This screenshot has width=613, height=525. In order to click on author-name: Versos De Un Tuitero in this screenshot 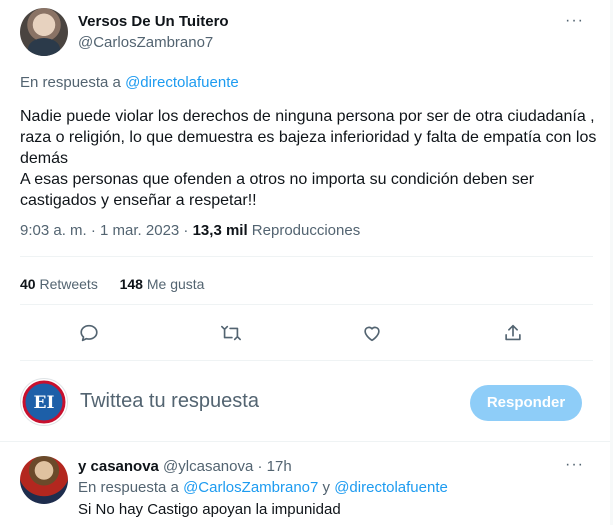, I will do `click(153, 21)`.